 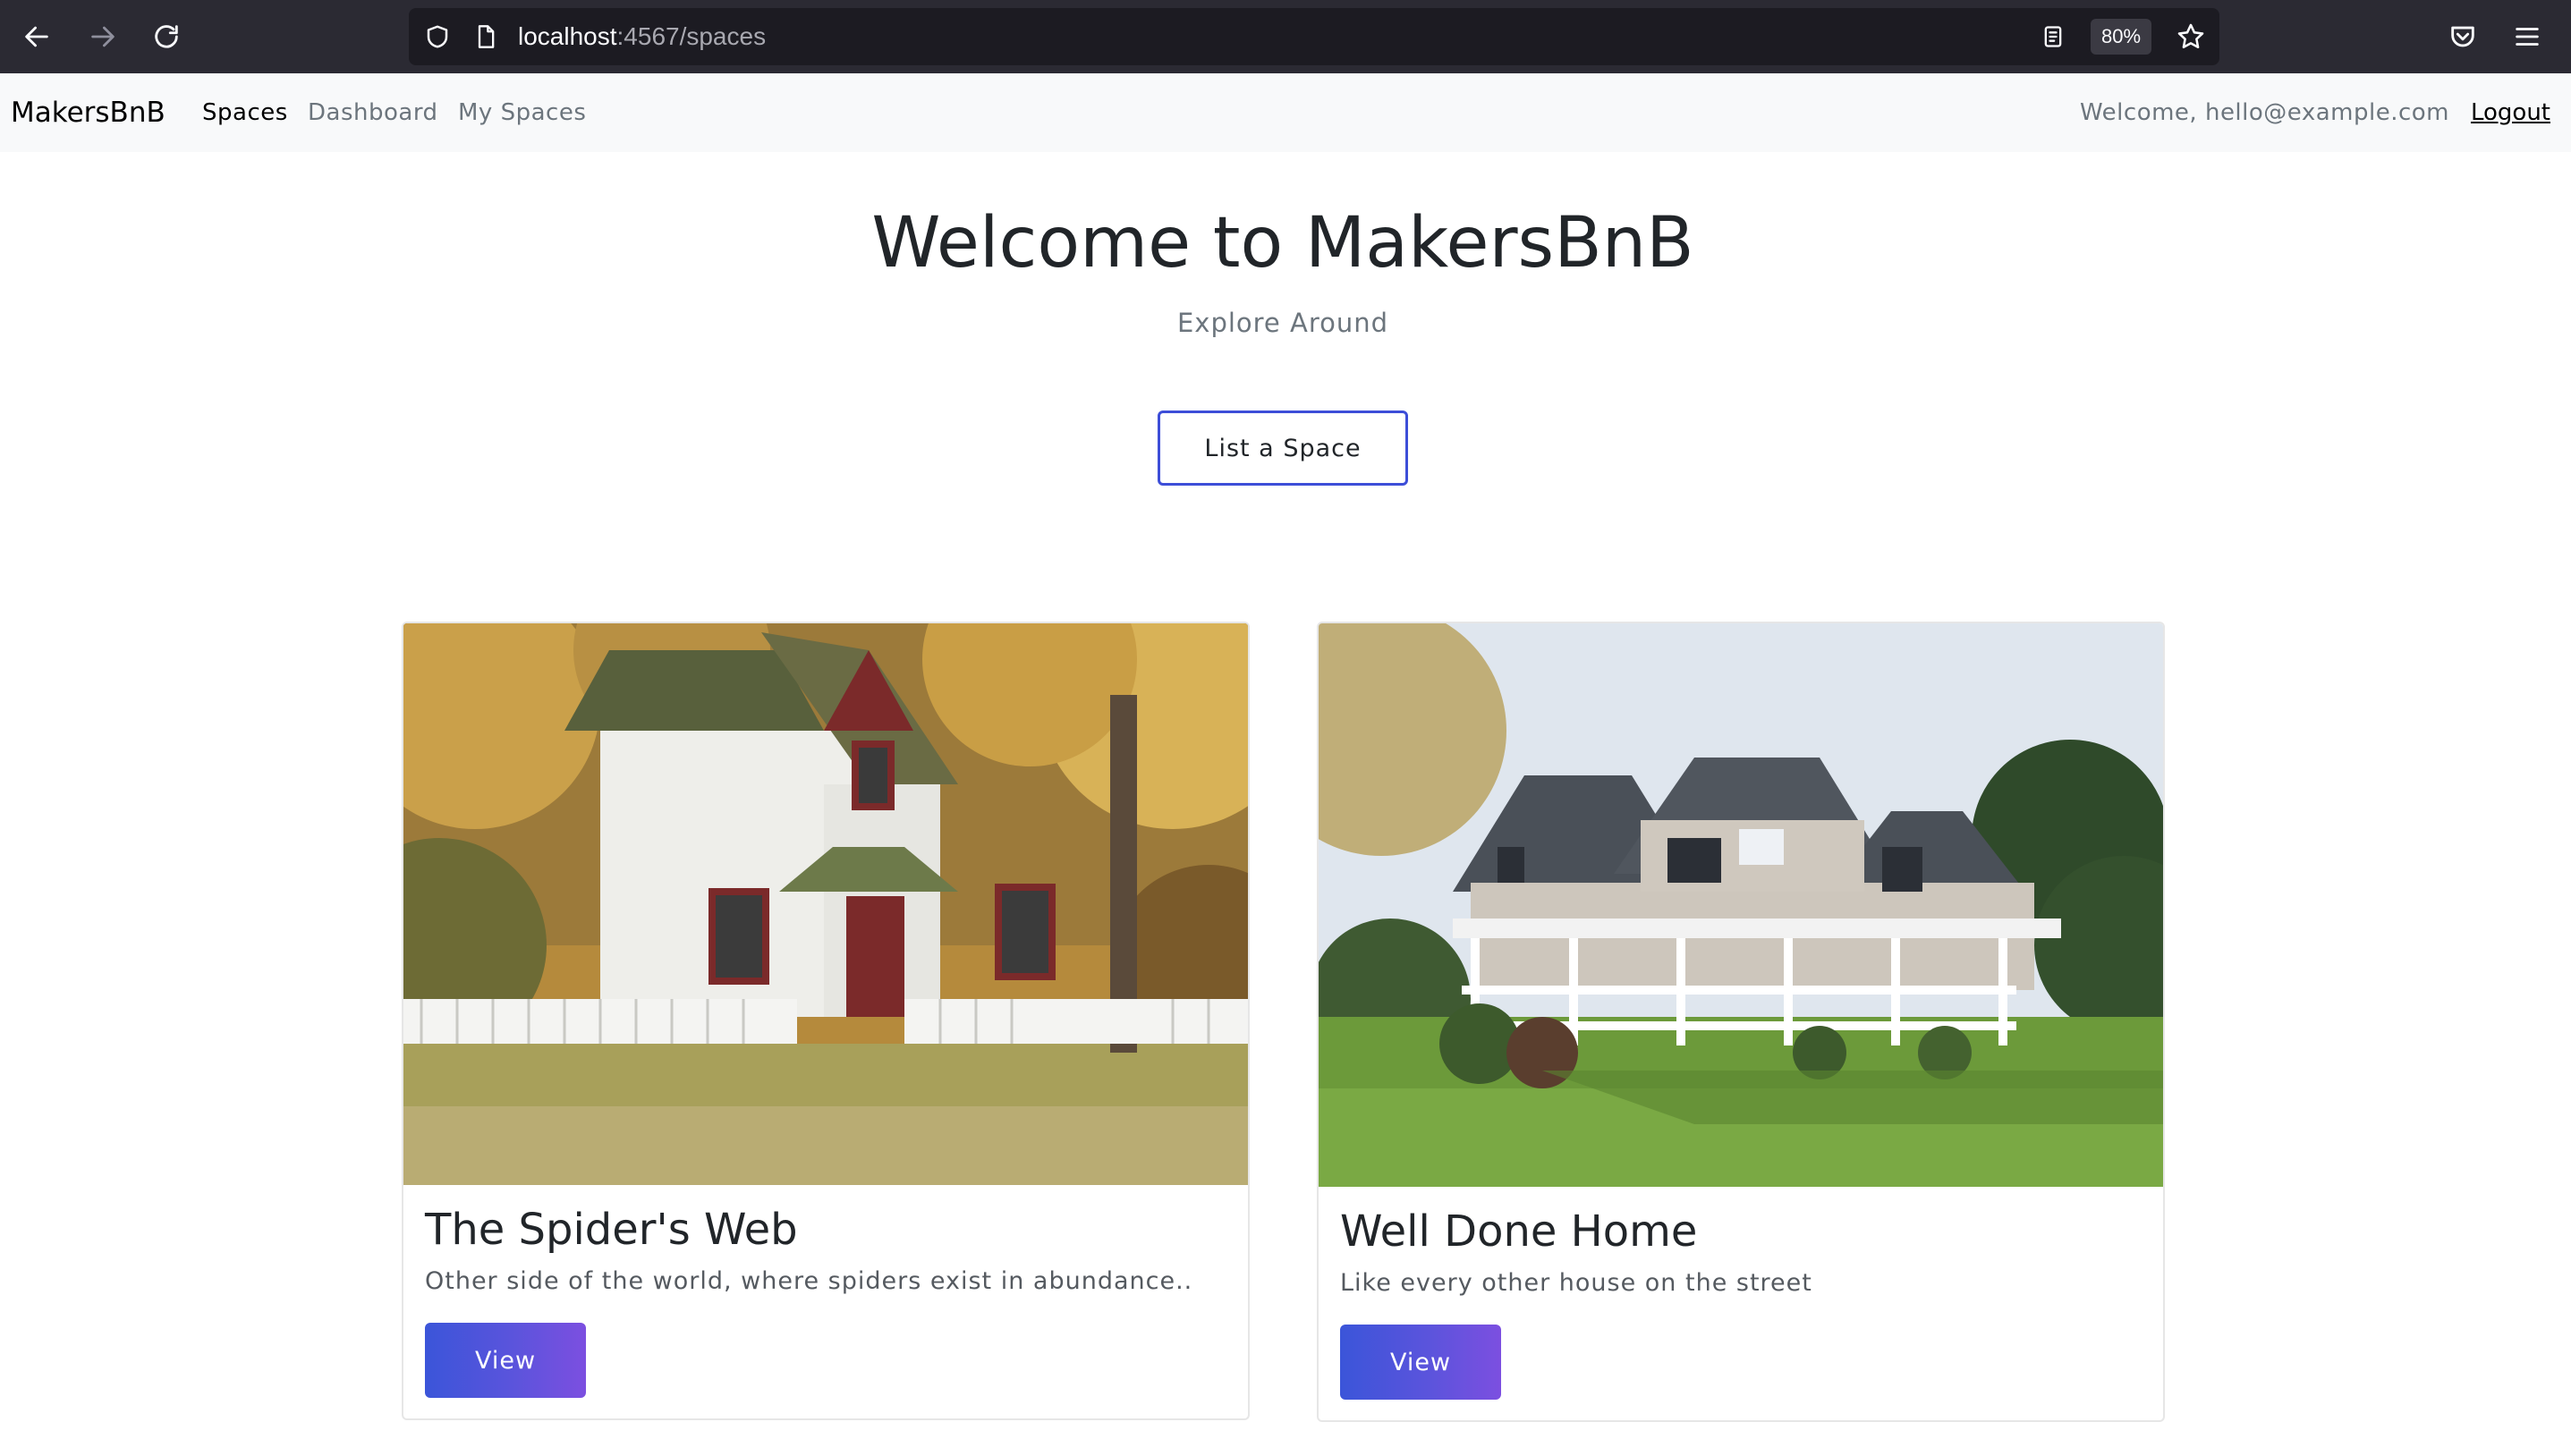 I want to click on reader-view-icon, so click(x=2053, y=37).